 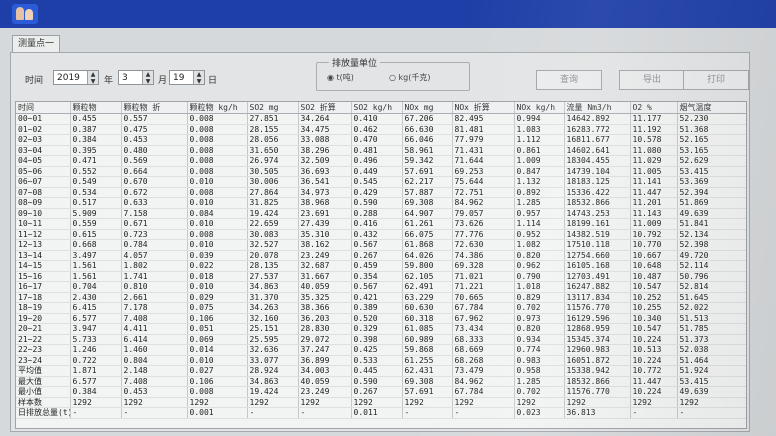 What do you see at coordinates (539, 329) in the screenshot?
I see `table-cell: 0.820` at bounding box center [539, 329].